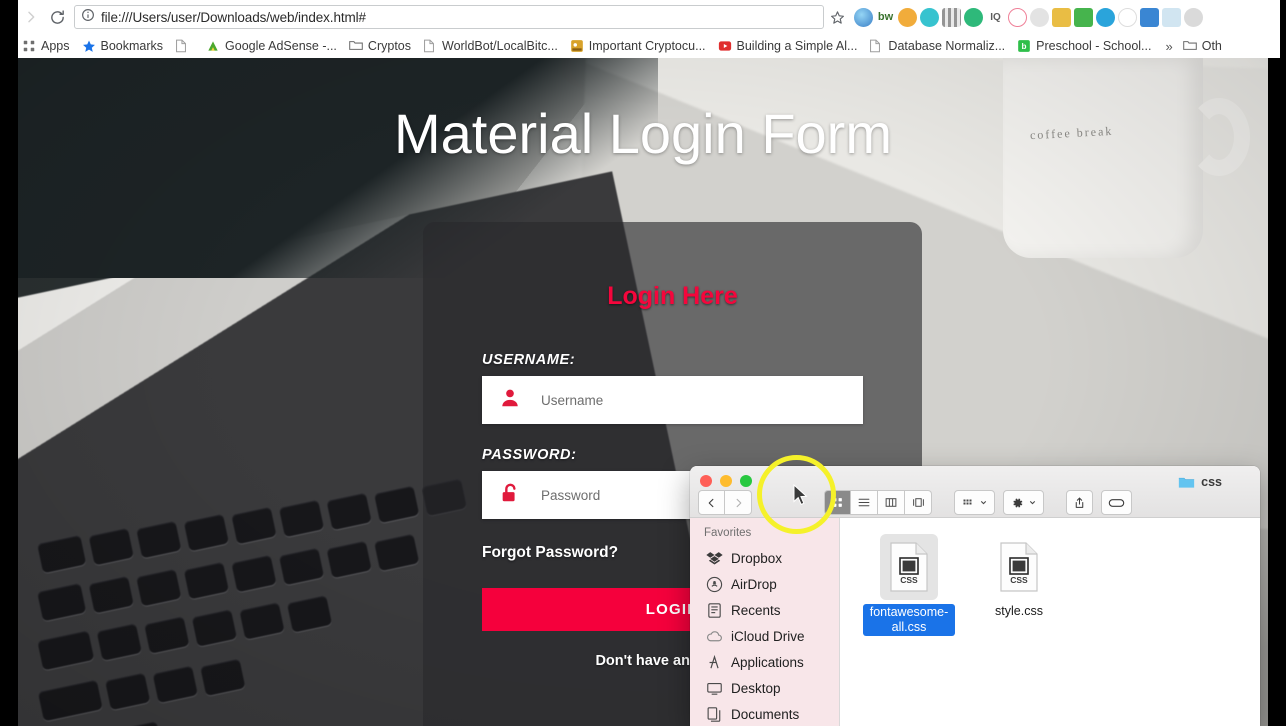 This screenshot has width=1286, height=726. What do you see at coordinates (757, 558) in the screenshot?
I see `sidebar-item-label: Dropbox` at bounding box center [757, 558].